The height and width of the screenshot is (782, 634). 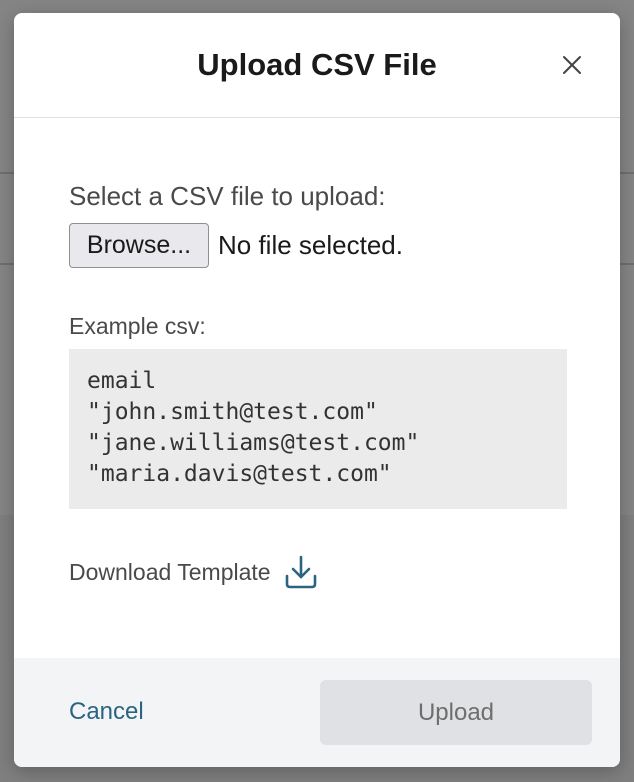 What do you see at coordinates (106, 712) in the screenshot?
I see `cancel-button: Cancel` at bounding box center [106, 712].